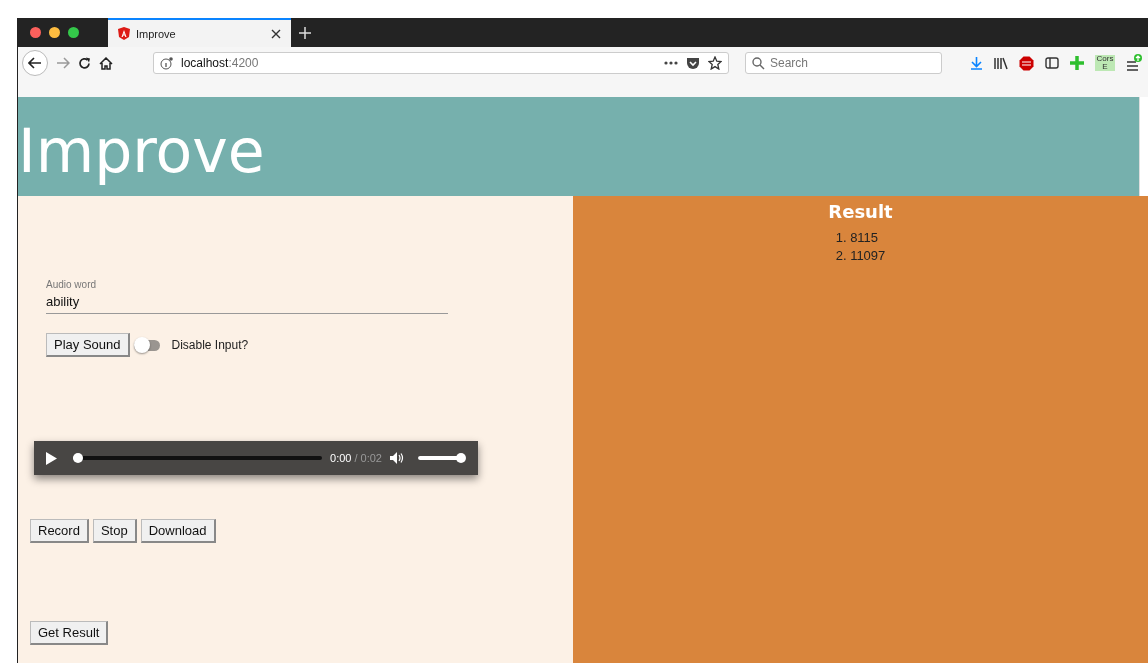 This screenshot has height=663, width=1148. Describe the element at coordinates (124, 33) in the screenshot. I see `shield-icon` at that location.